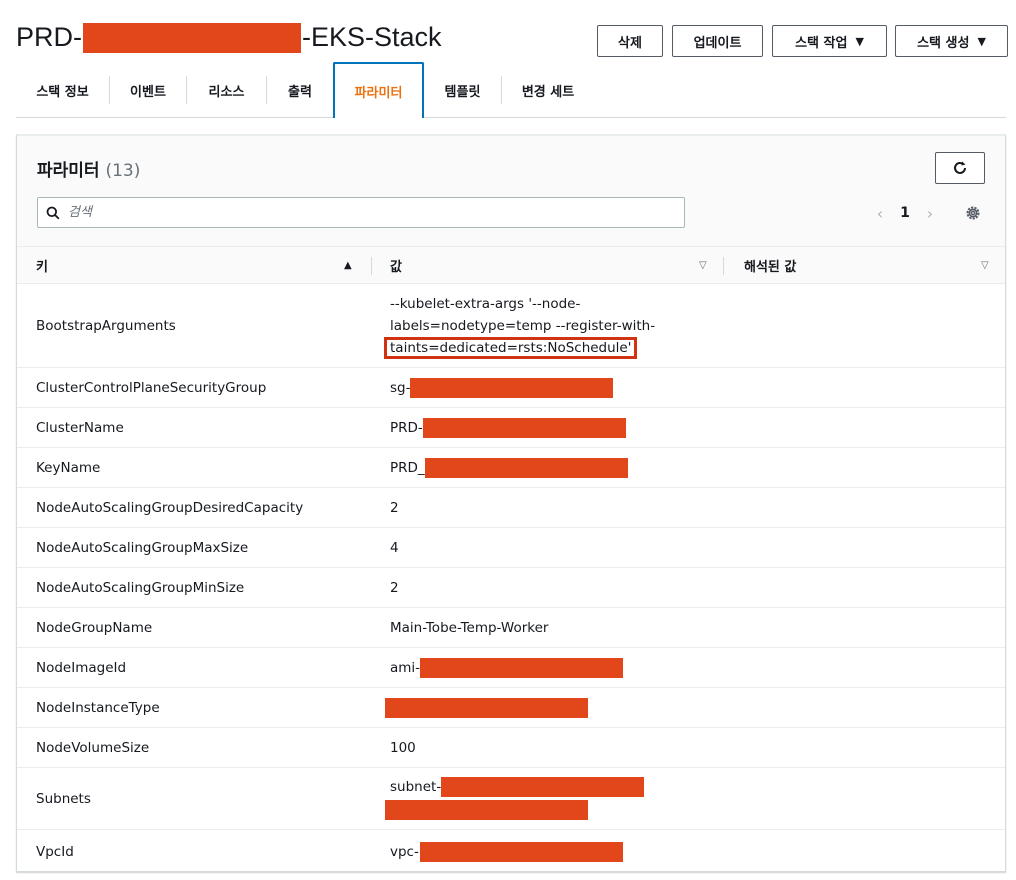 This screenshot has height=880, width=1016. I want to click on refresh-icon, so click(960, 167).